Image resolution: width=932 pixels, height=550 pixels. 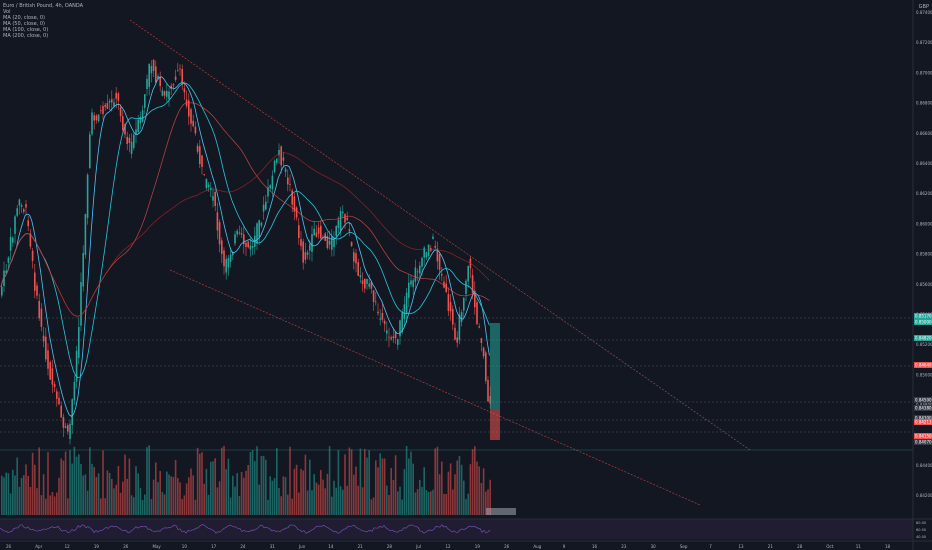 What do you see at coordinates (361, 546) in the screenshot?
I see `time-tick-label: 21` at bounding box center [361, 546].